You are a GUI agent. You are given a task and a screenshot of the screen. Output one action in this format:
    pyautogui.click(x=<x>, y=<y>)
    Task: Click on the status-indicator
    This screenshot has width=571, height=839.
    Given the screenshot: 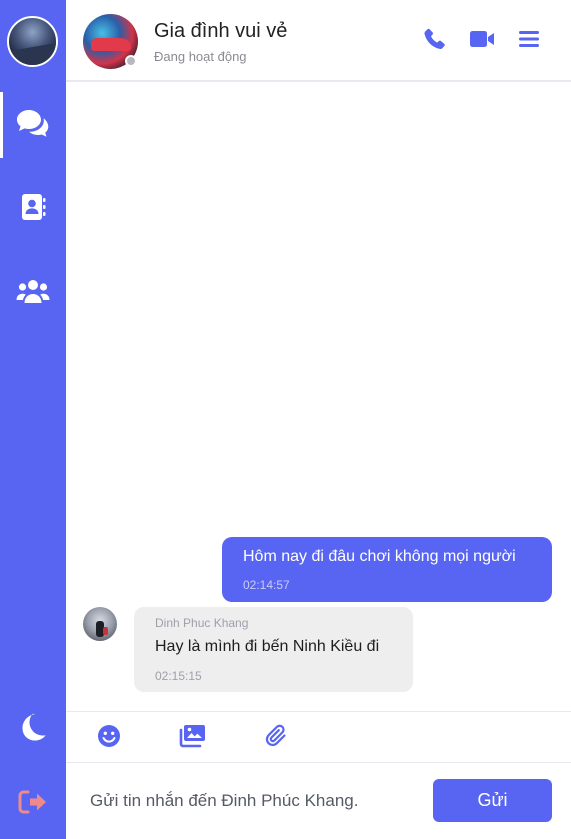 What is the action you would take?
    pyautogui.click(x=131, y=61)
    